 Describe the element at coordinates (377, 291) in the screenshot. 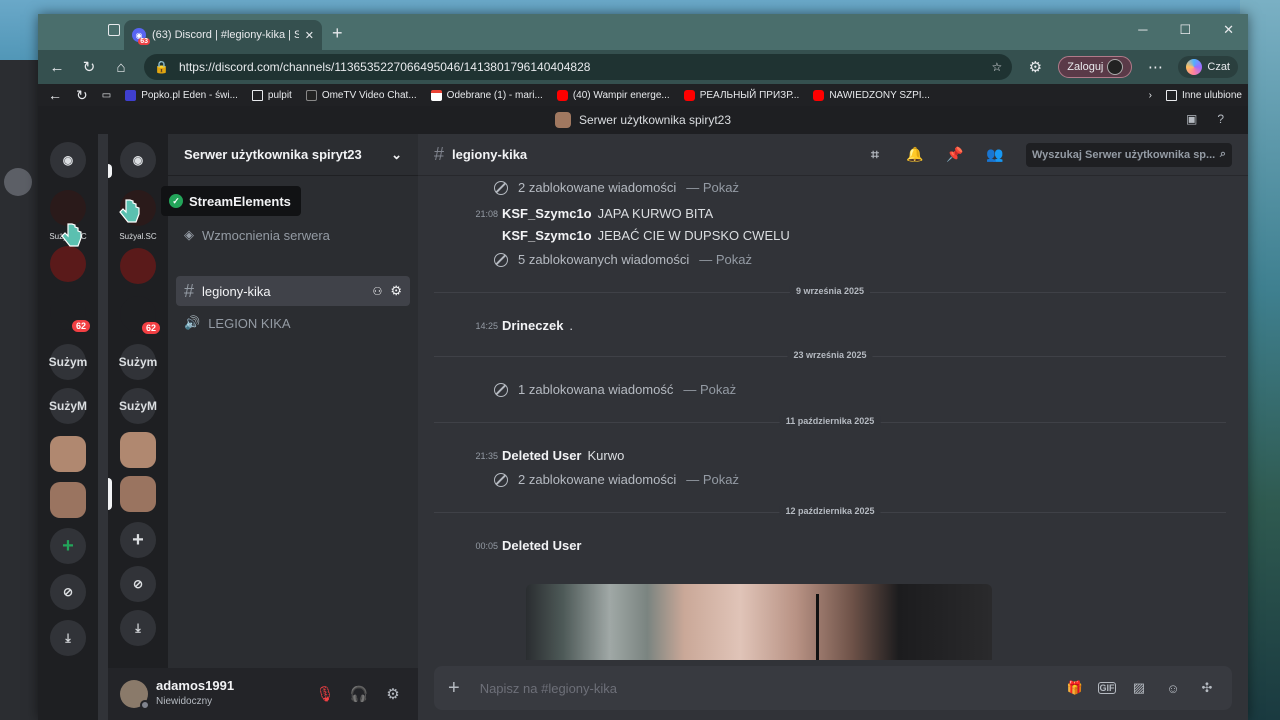

I see `invite-icon: ⚇` at that location.